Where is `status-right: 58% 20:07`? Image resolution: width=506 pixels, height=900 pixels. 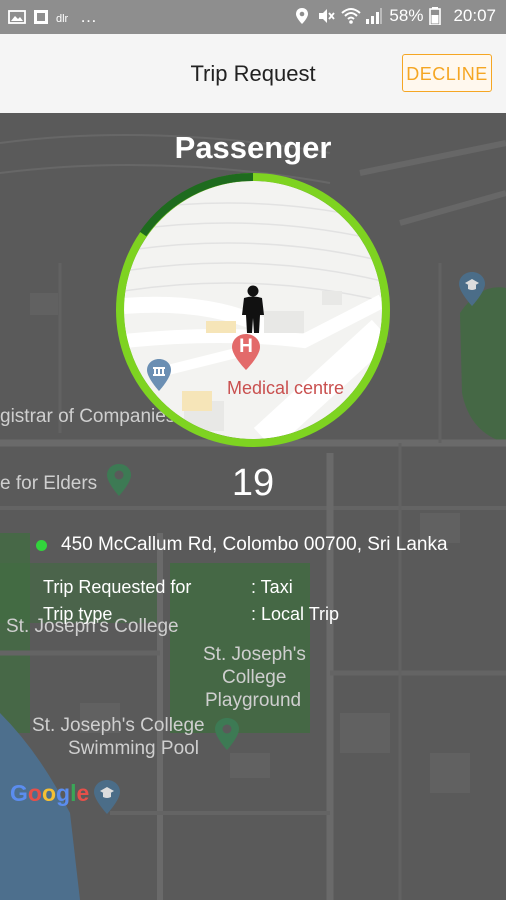 status-right: 58% 20:07 is located at coordinates (394, 16).